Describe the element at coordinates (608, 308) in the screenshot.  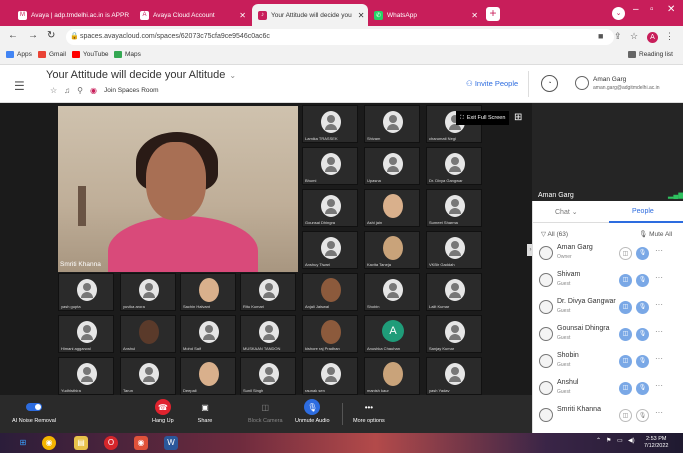
I see `list-item: Dr. Divya Gangwar Guest ◫ 🎙 ···` at that location.